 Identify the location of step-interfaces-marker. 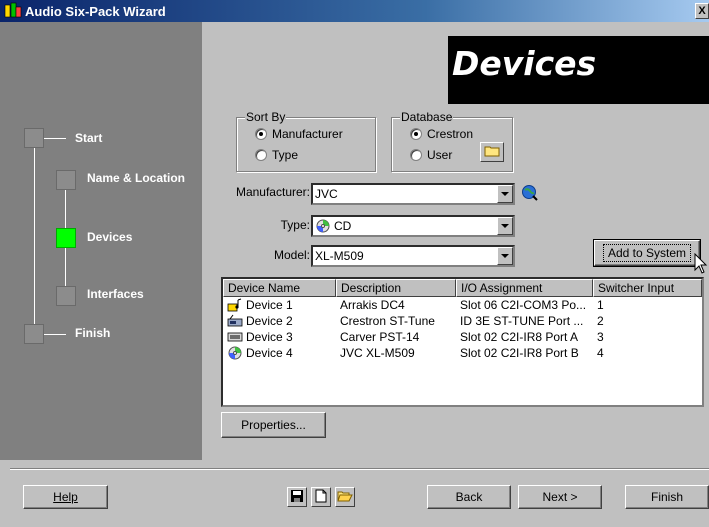
(66, 296).